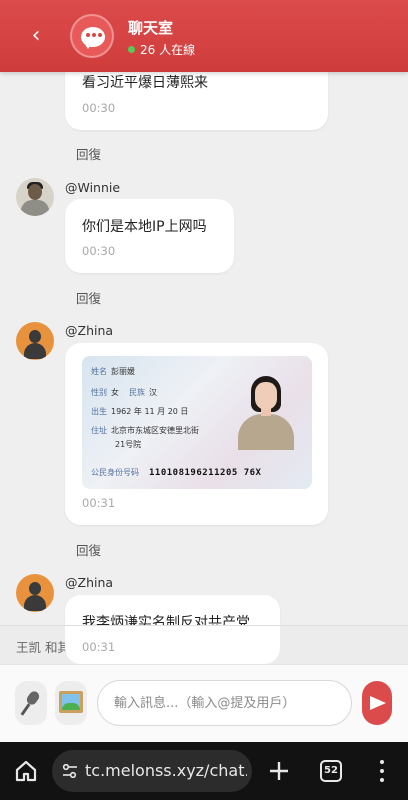 The height and width of the screenshot is (800, 408). I want to click on id-value: 1962 年 11 月 20 日, so click(150, 411).